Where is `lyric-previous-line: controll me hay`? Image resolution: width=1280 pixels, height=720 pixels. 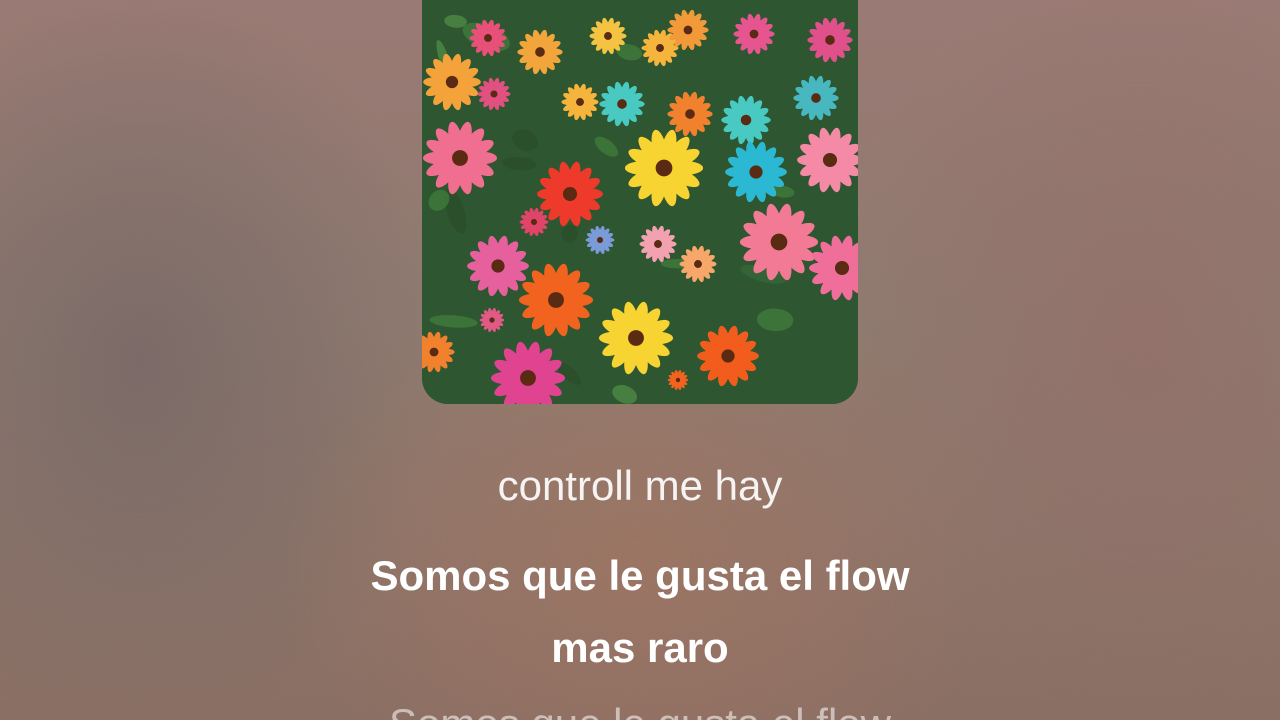 lyric-previous-line: controll me hay is located at coordinates (640, 486).